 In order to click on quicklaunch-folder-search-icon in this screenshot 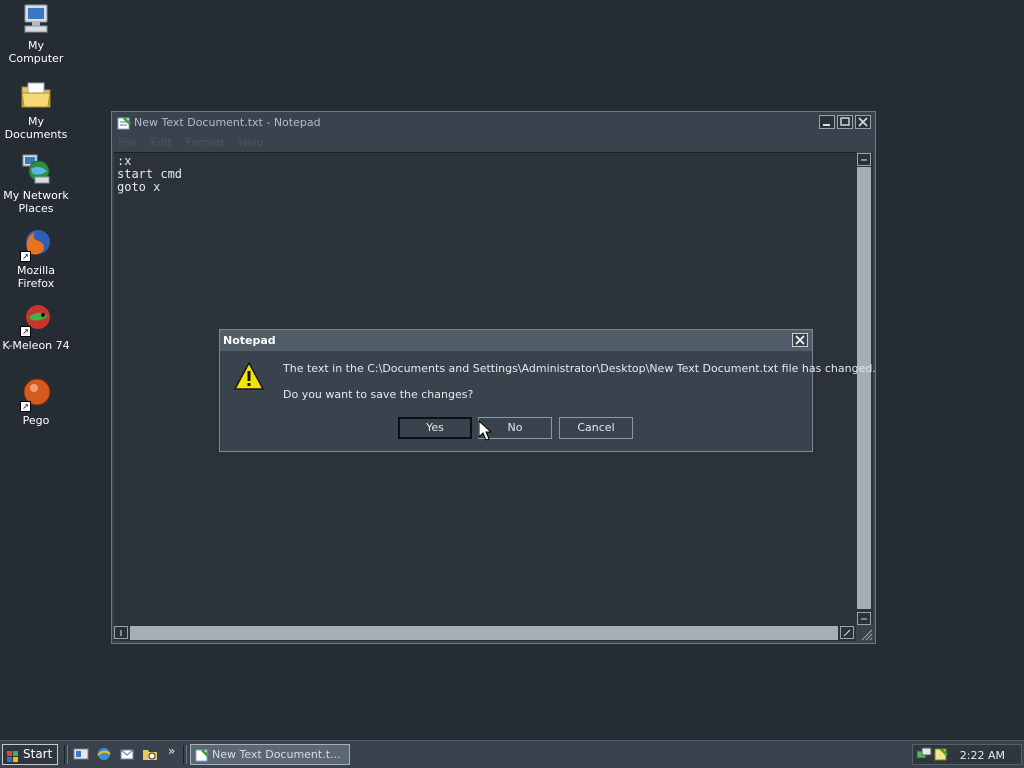, I will do `click(150, 754)`.